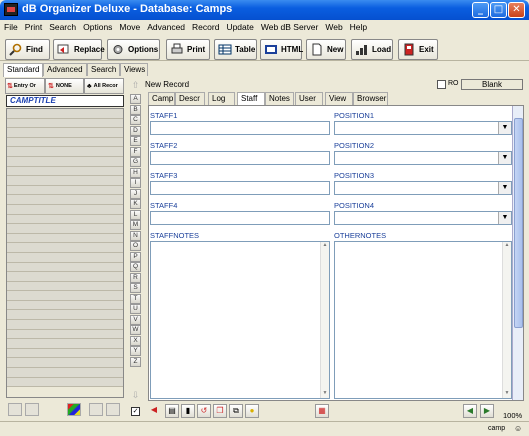 This screenshot has width=529, height=436. Describe the element at coordinates (188, 49) in the screenshot. I see `print-button: Print` at that location.